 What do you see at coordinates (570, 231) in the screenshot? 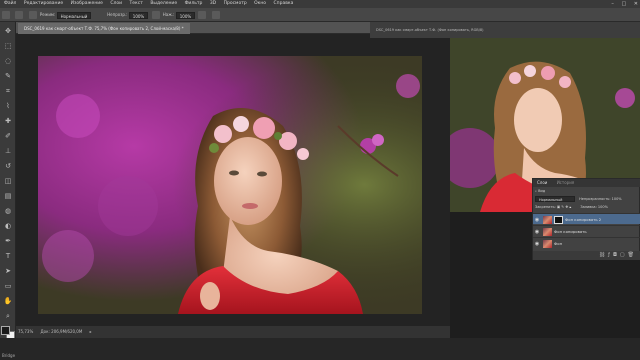
I see `layer-name: Фон копировать` at bounding box center [570, 231].